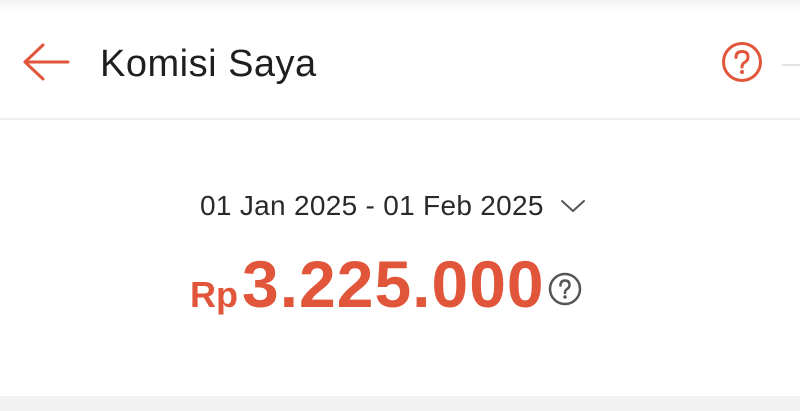  Describe the element at coordinates (208, 64) in the screenshot. I see `page-title: Komisi Saya` at that location.